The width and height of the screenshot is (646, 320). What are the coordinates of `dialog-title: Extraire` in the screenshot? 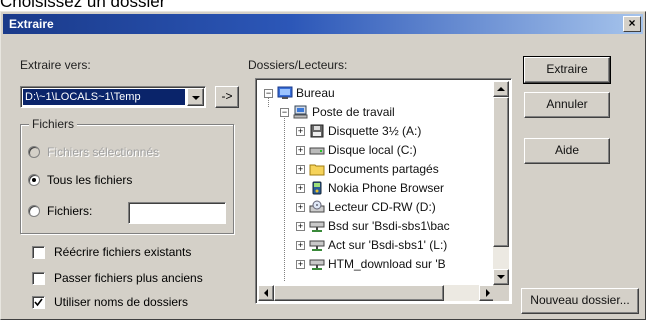 It's located at (31, 24).